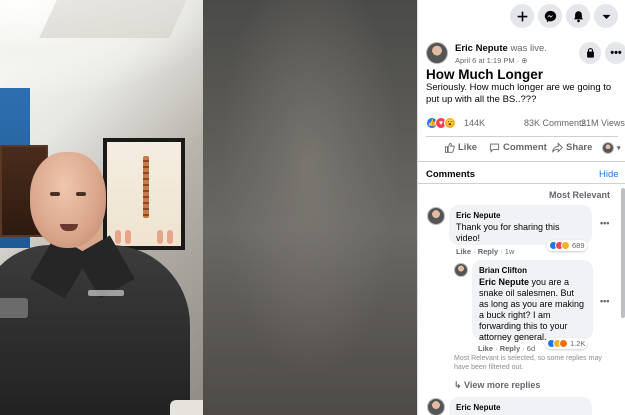 This screenshot has height=415, width=625. Describe the element at coordinates (615, 53) in the screenshot. I see `more-options-button: •••` at that location.